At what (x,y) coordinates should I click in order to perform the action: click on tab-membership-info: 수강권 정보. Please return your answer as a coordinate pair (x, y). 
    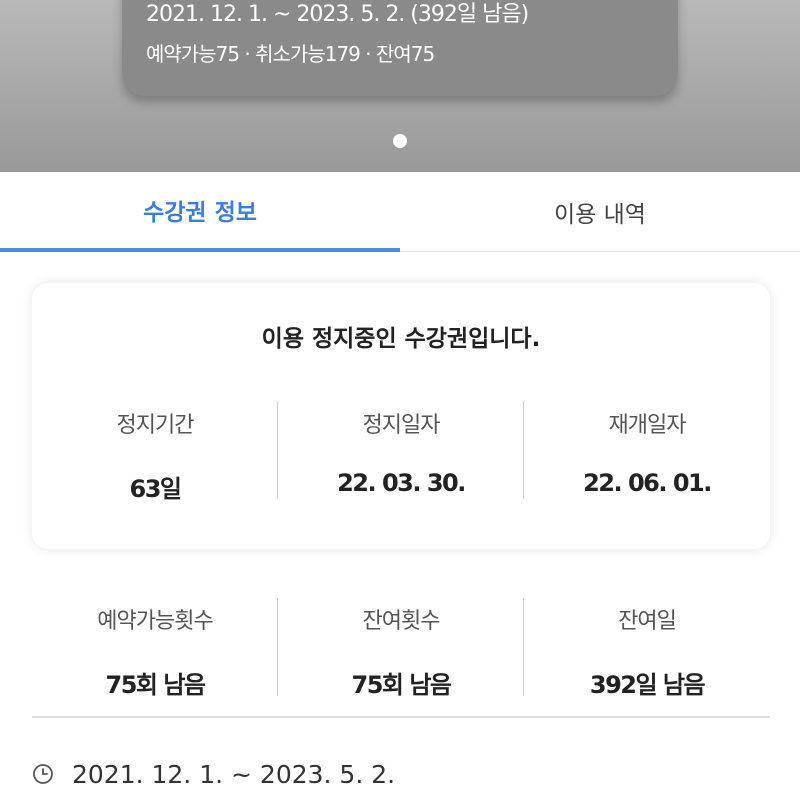
    Looking at the image, I should click on (200, 212).